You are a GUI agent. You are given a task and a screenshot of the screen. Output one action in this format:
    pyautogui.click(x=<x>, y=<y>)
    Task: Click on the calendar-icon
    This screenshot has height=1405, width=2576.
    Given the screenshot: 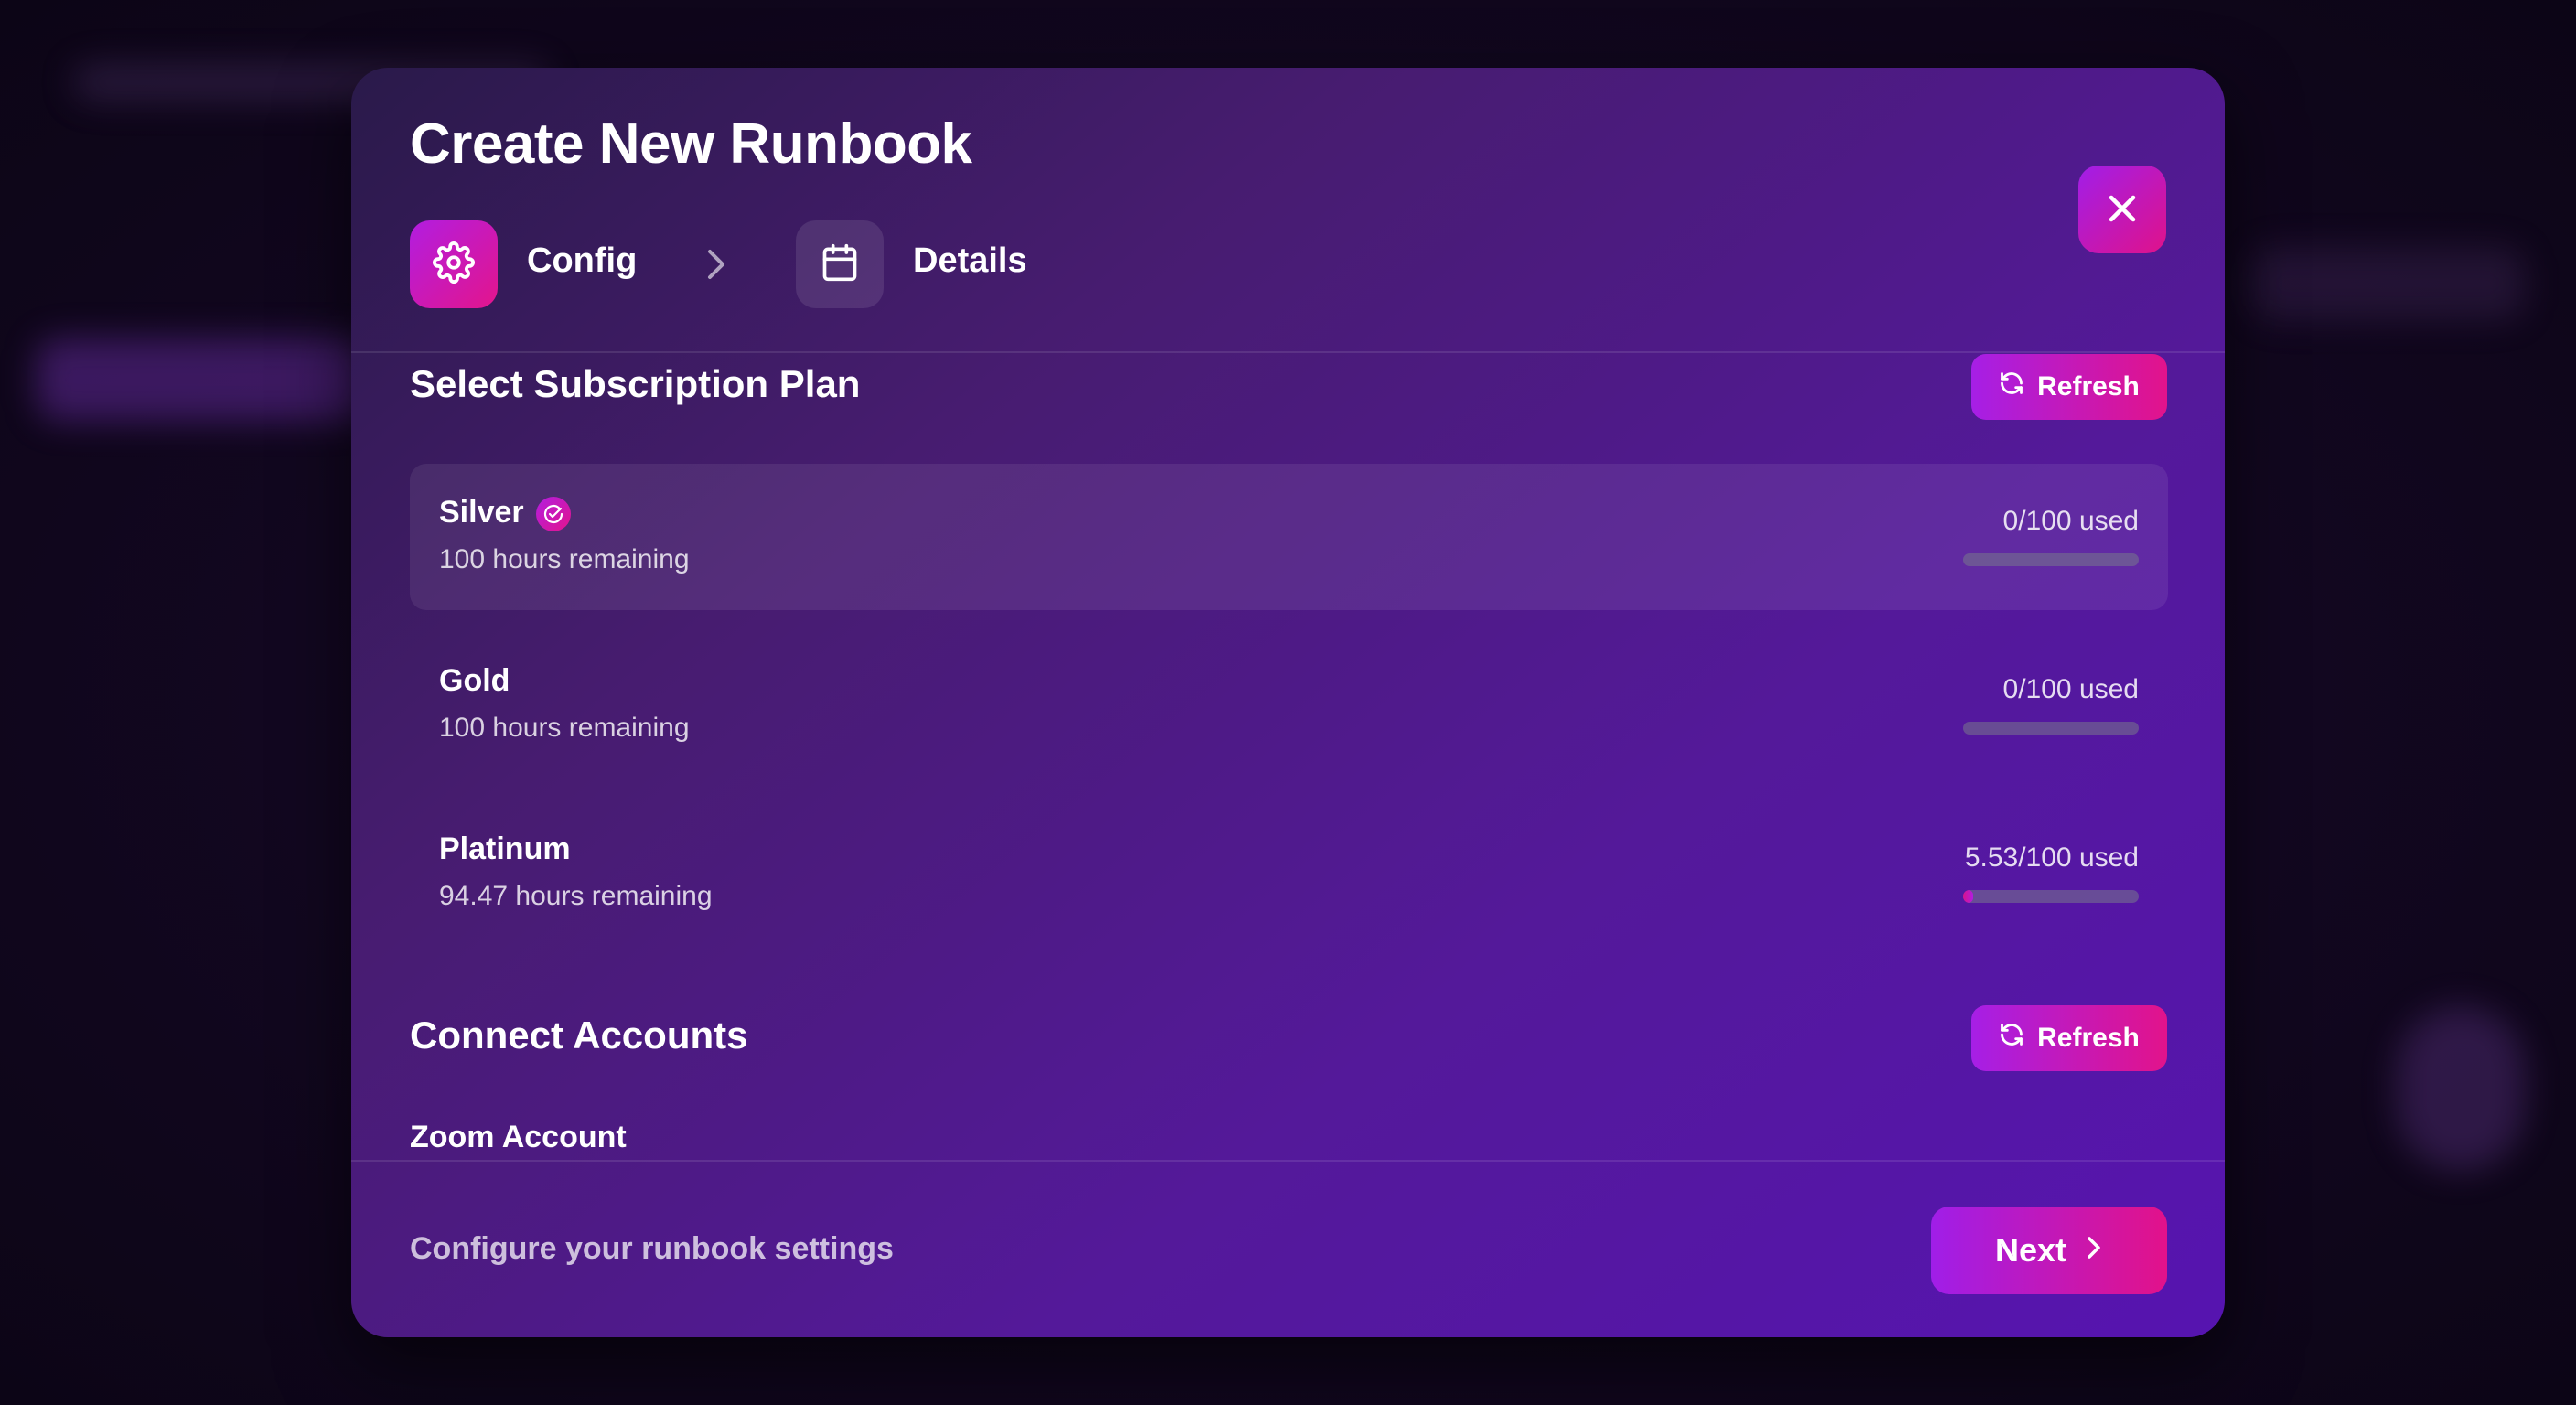 What is the action you would take?
    pyautogui.click(x=840, y=264)
    